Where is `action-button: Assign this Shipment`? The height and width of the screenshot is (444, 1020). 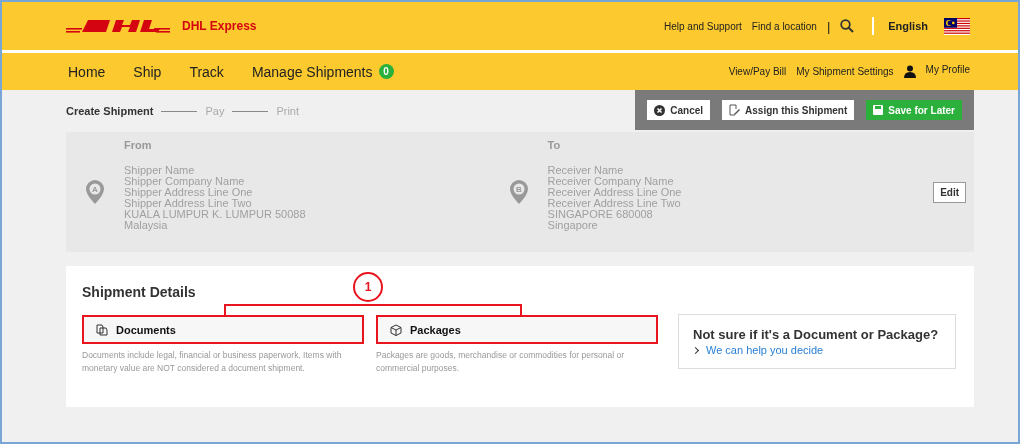 action-button: Assign this Shipment is located at coordinates (788, 110).